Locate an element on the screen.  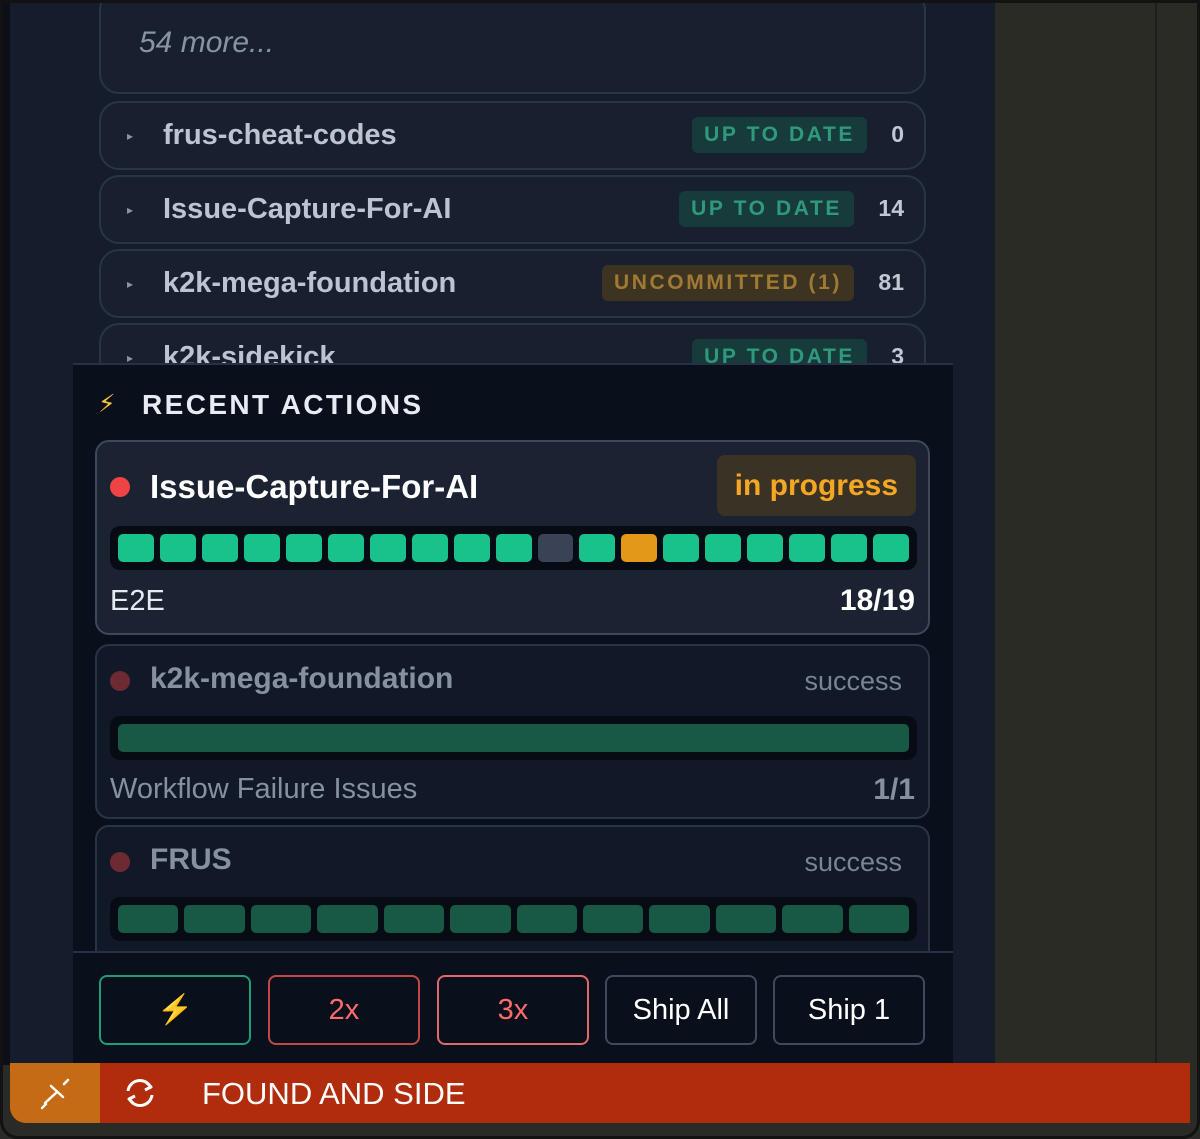
job-progress-count: 1/1 is located at coordinates (894, 789).